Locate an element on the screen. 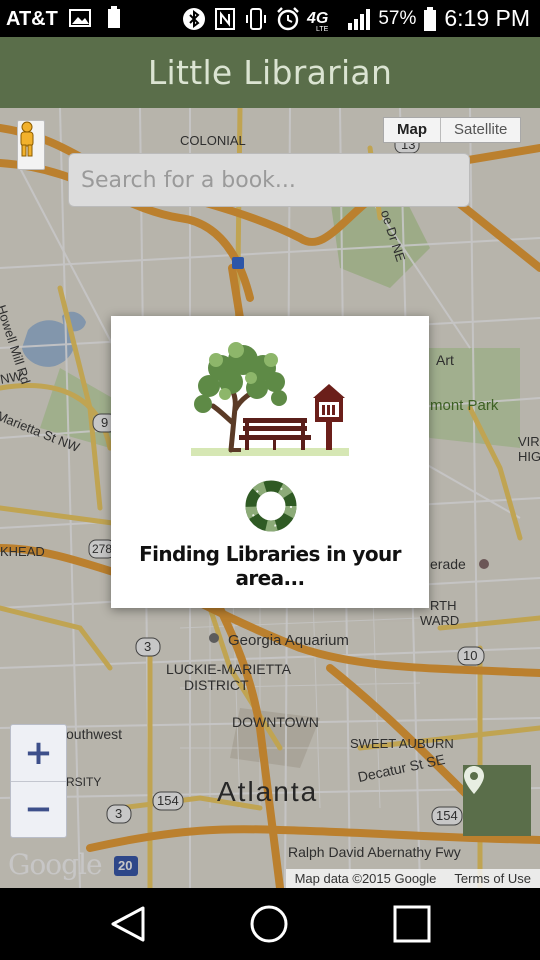 Image resolution: width=540 pixels, height=960 pixels. recents-button is located at coordinates (412, 924).